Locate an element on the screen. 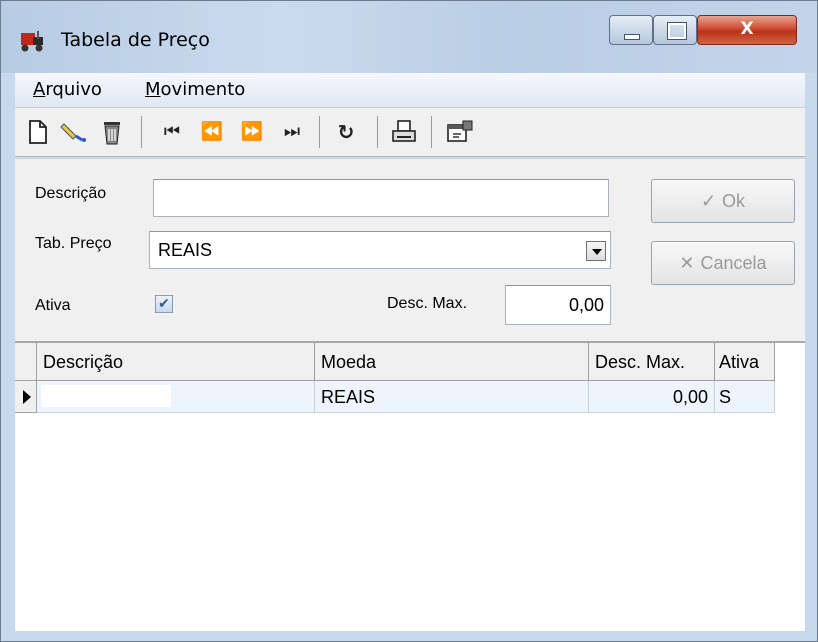  minimize-icon is located at coordinates (632, 37).